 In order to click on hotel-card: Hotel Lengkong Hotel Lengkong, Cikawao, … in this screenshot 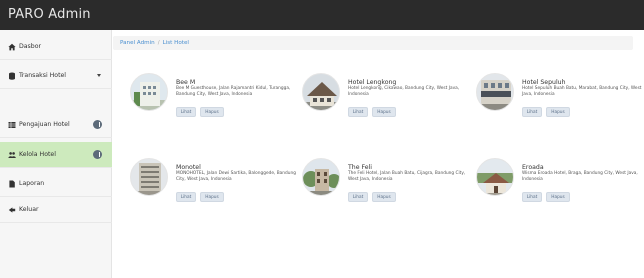, I will do `click(387, 103)`.